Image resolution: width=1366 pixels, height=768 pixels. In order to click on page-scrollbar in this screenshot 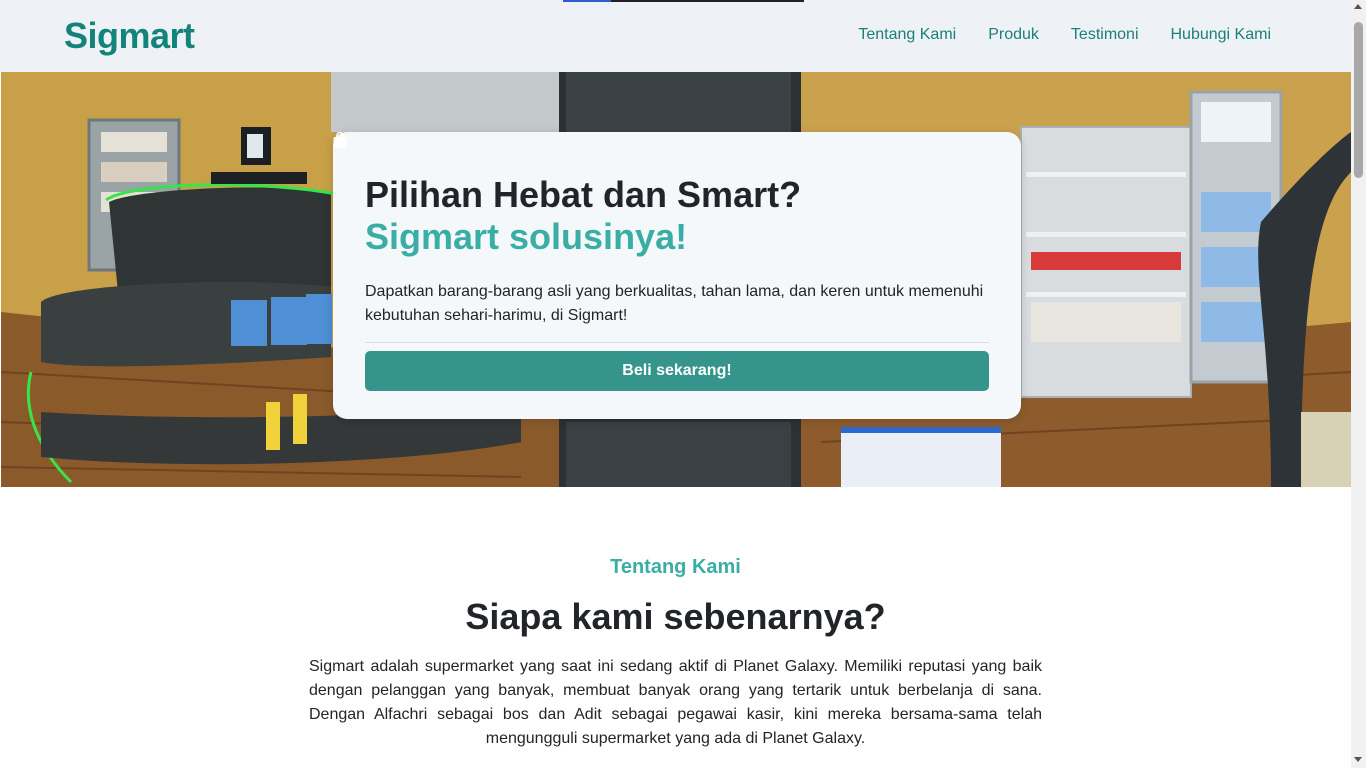, I will do `click(1358, 384)`.